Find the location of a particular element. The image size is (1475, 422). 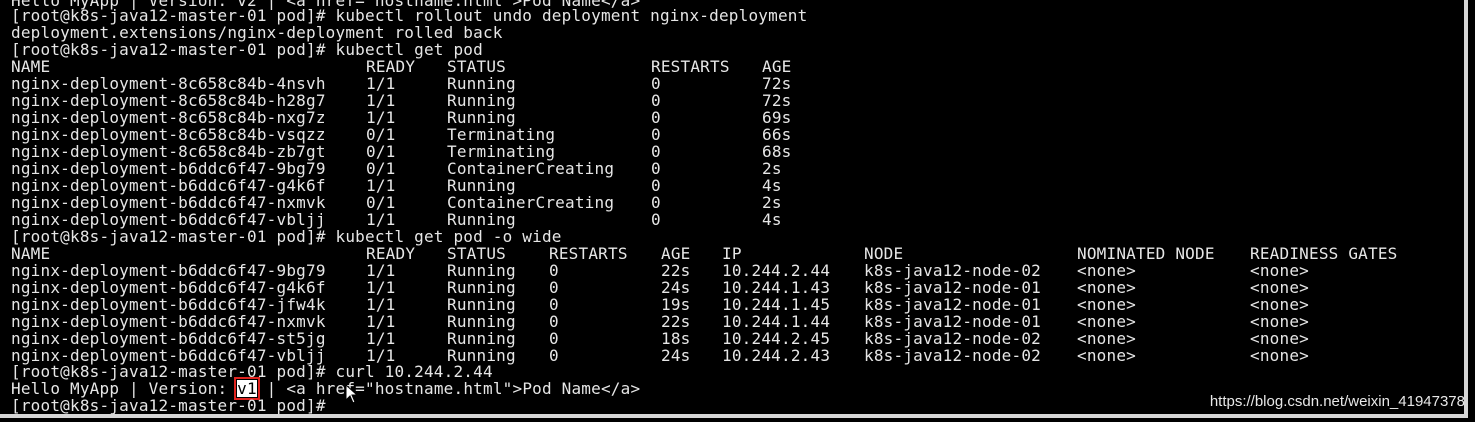

pod-wide-table-header-cell: NODE is located at coordinates (884, 253).